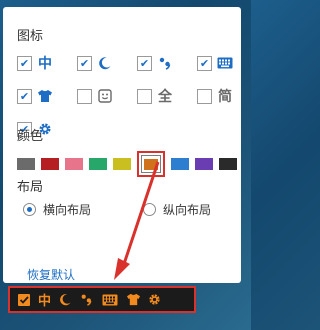  Describe the element at coordinates (23, 299) in the screenshot. I see `logo-icon` at that location.